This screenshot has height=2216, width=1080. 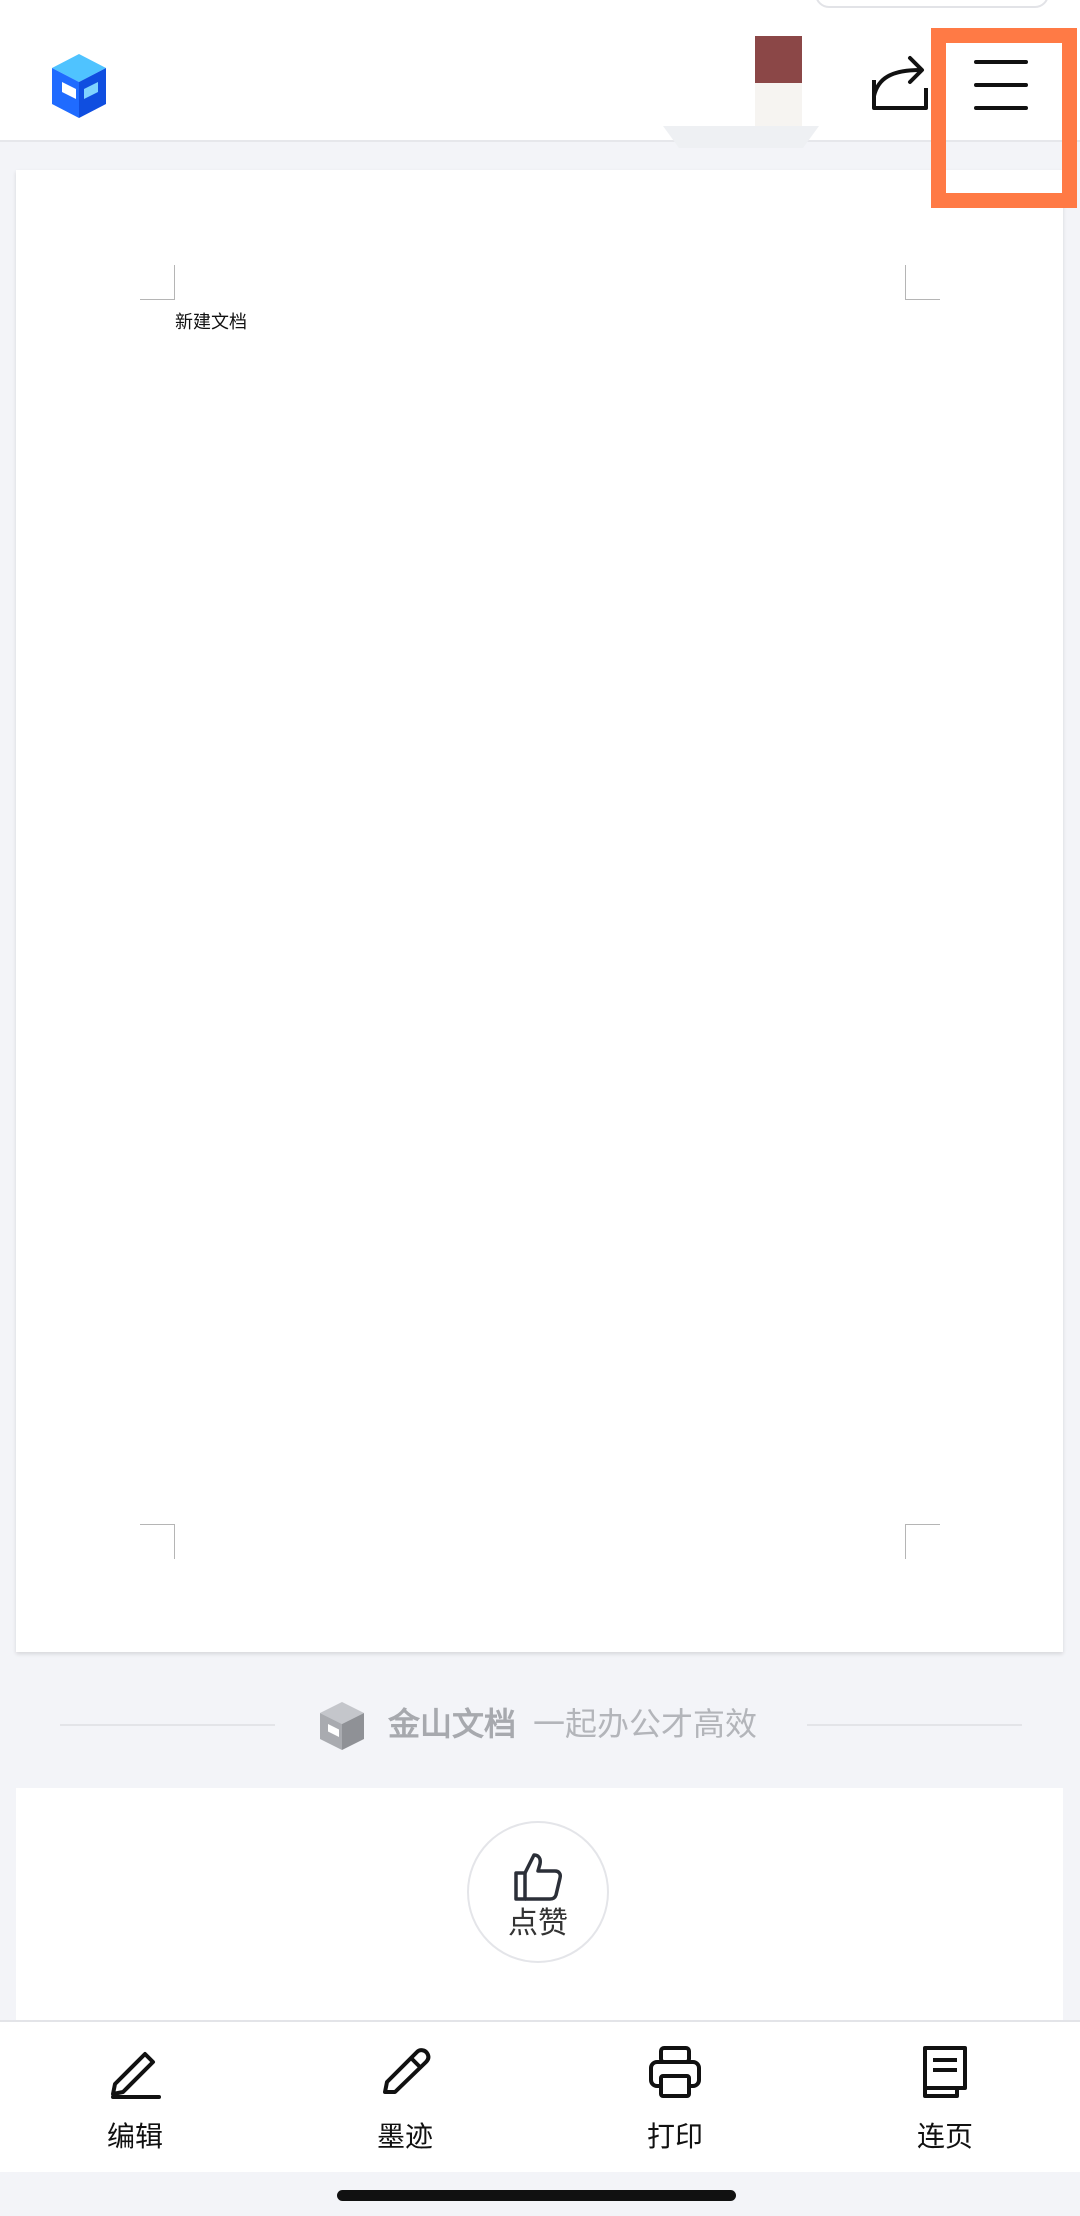 What do you see at coordinates (944, 2136) in the screenshot?
I see `continuous-page-label: 连页` at bounding box center [944, 2136].